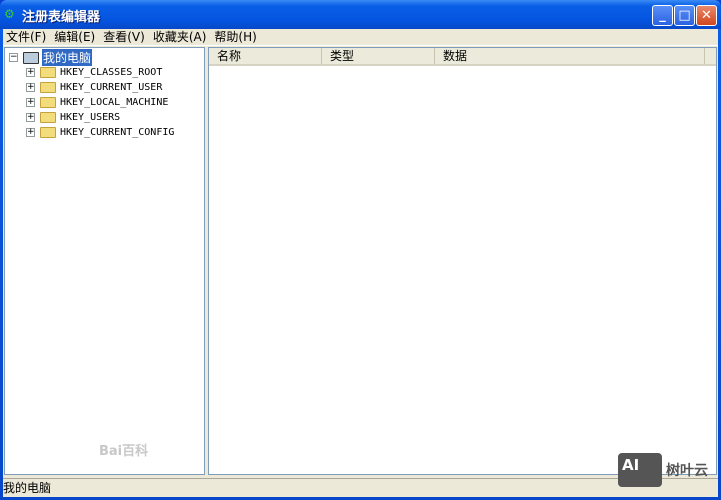 Image resolution: width=721 pixels, height=500 pixels. I want to click on menu-bar: 文件(F) 编辑(E) 查看(V) 收藏夹(A) 帮助(H), so click(360, 37).